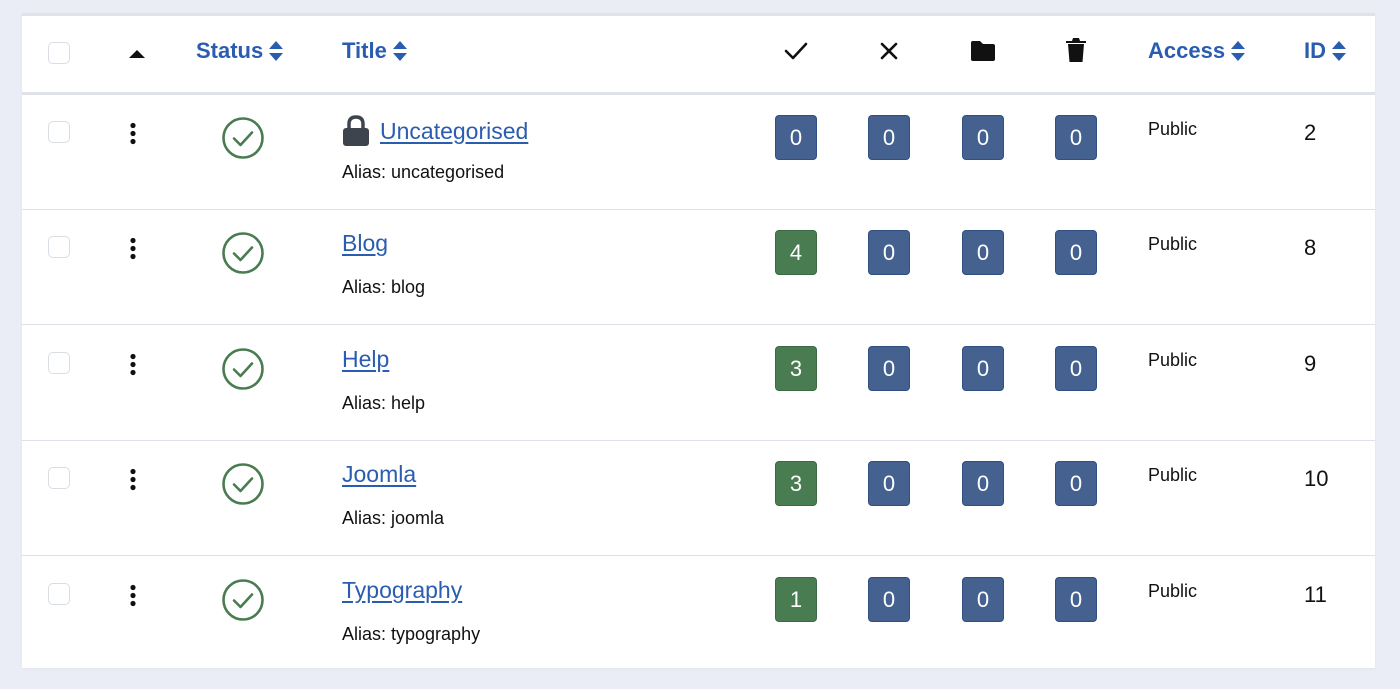 This screenshot has height=689, width=1400. I want to click on published-items-badge: 1, so click(796, 599).